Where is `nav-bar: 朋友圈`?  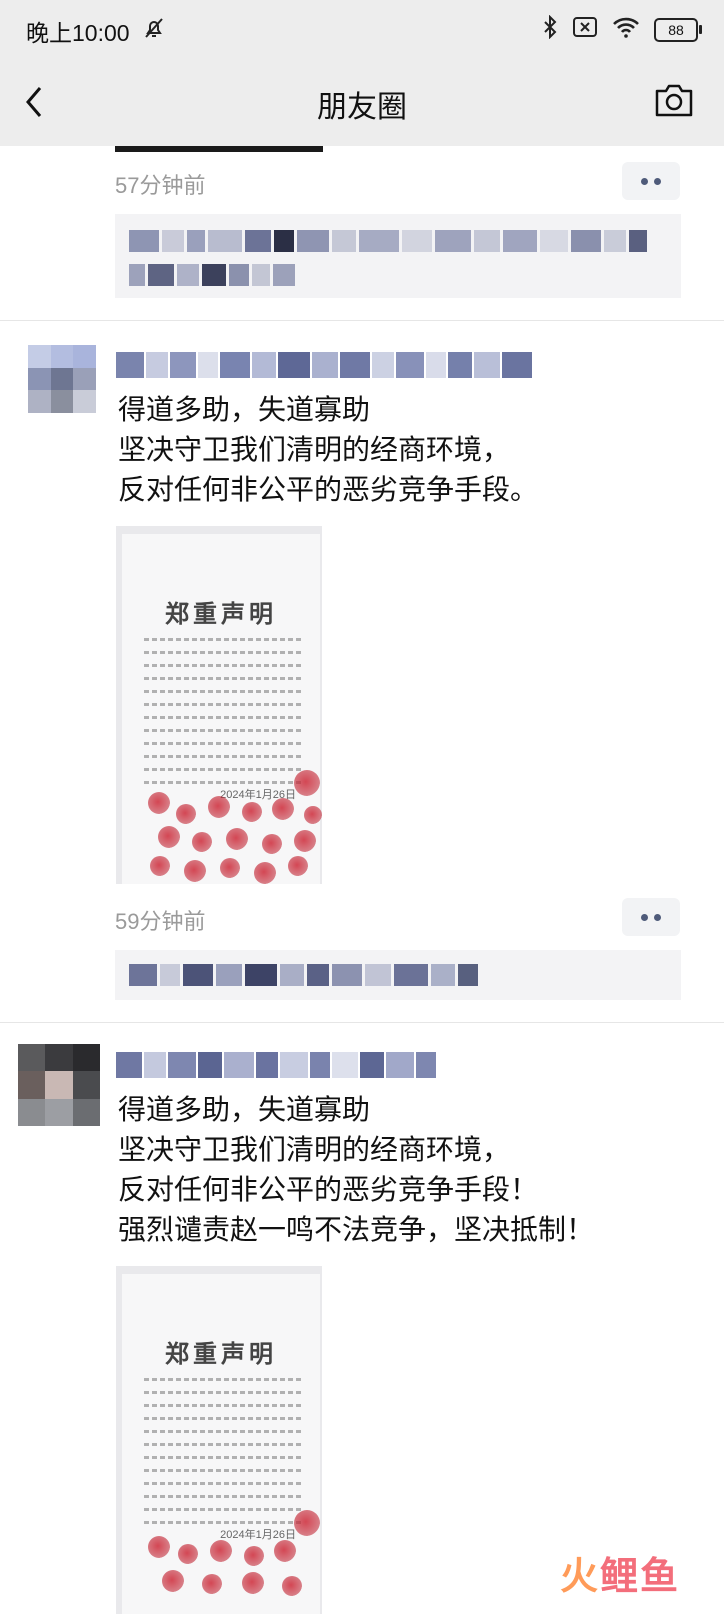 nav-bar: 朋友圈 is located at coordinates (362, 103).